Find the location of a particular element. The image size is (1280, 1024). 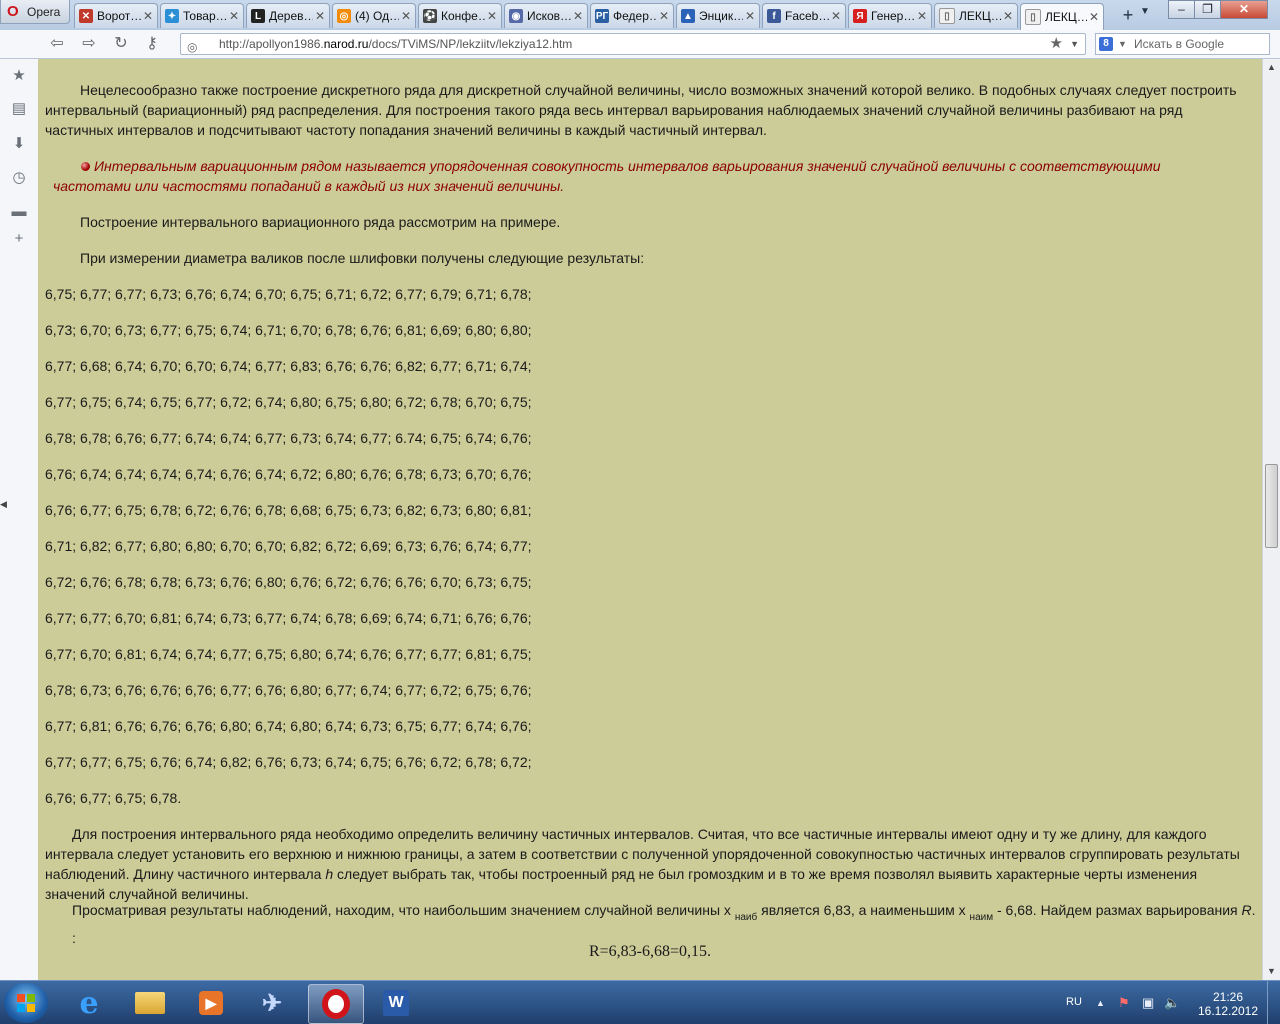

google-icon: 8 is located at coordinates (1106, 44).